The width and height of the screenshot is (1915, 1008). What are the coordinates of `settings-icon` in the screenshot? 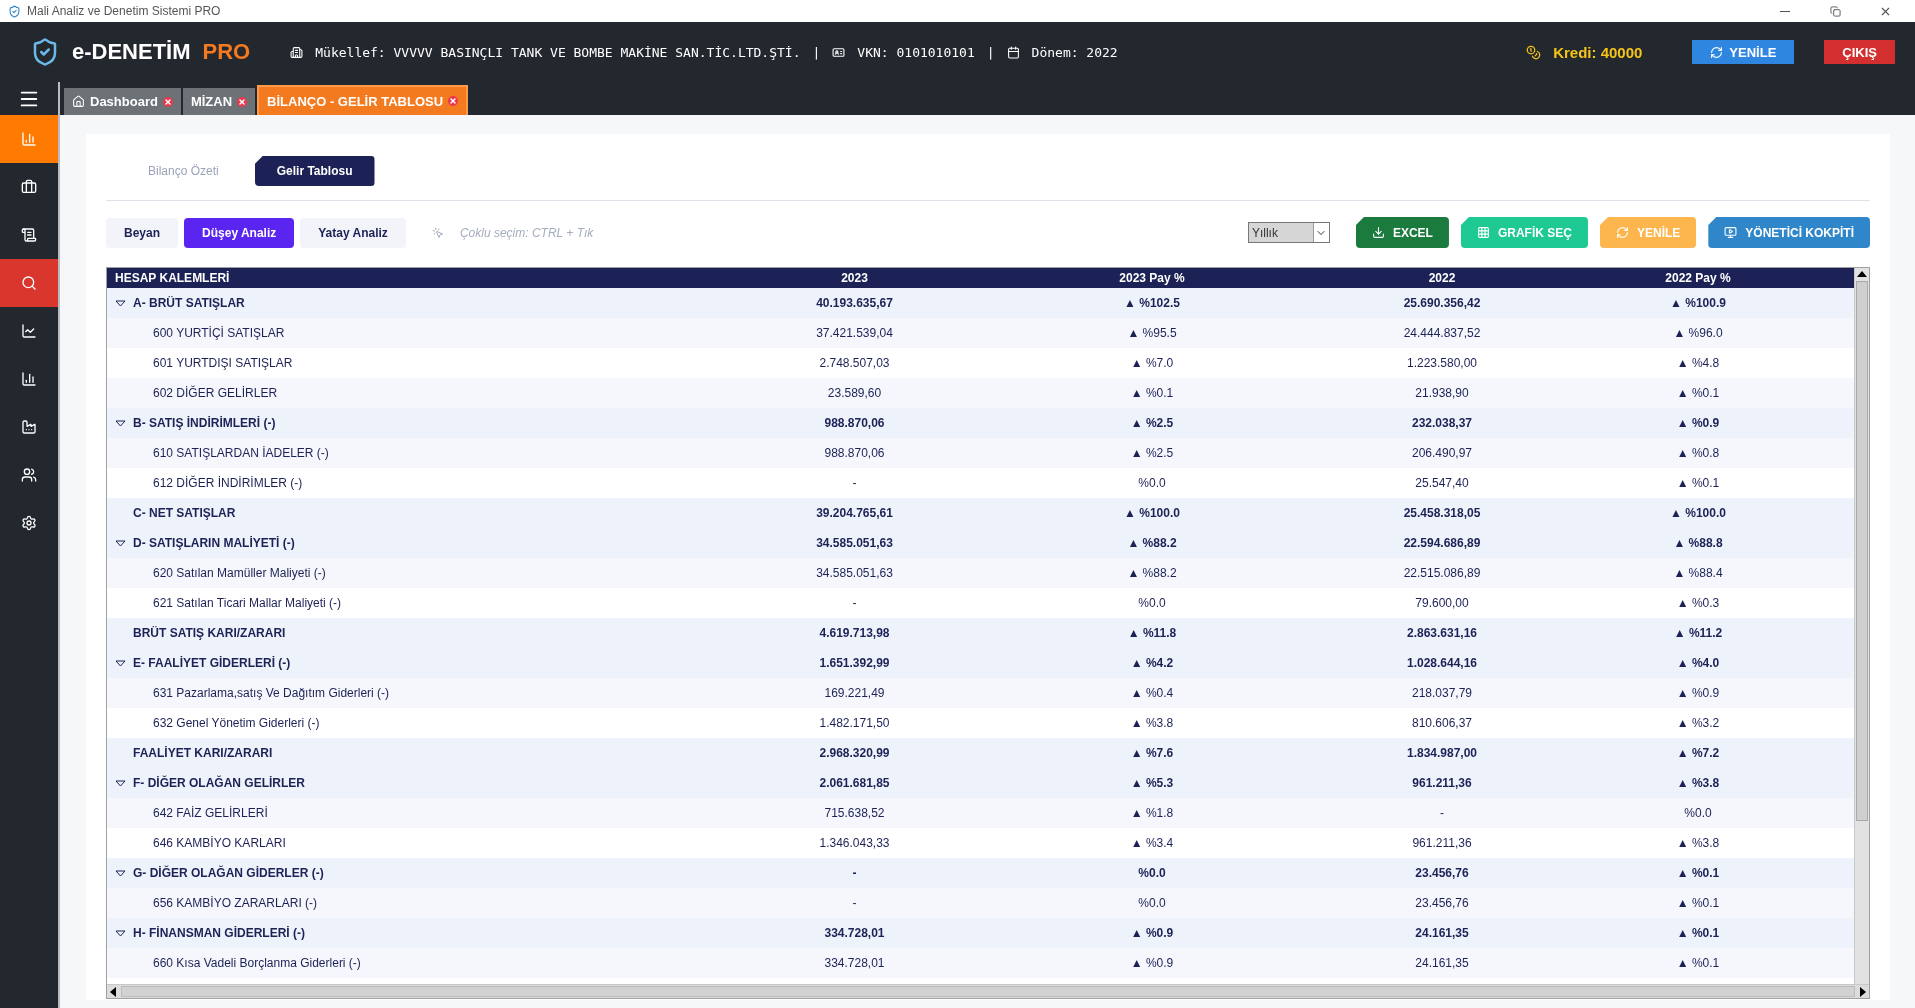 It's located at (29, 523).